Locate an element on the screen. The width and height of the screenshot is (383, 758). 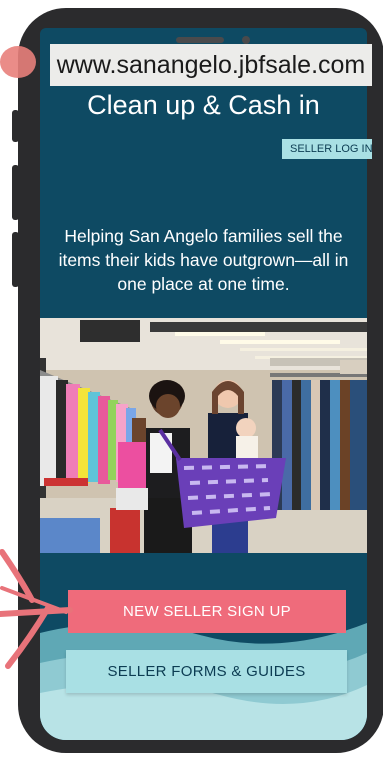
website-url: www.sanangelo.jbfsale.com is located at coordinates (211, 65).